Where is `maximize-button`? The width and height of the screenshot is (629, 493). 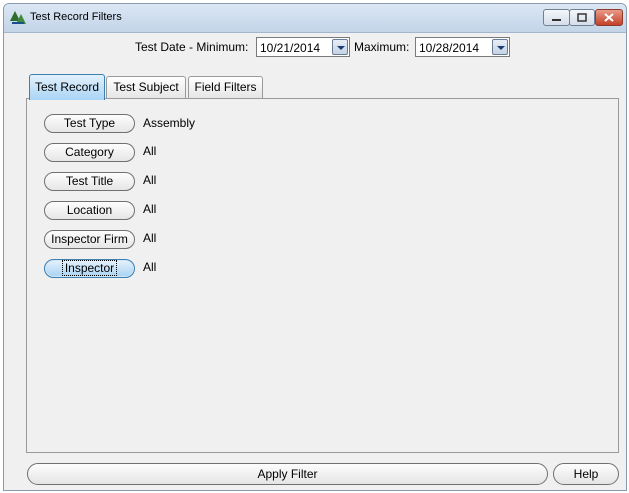
maximize-button is located at coordinates (582, 17).